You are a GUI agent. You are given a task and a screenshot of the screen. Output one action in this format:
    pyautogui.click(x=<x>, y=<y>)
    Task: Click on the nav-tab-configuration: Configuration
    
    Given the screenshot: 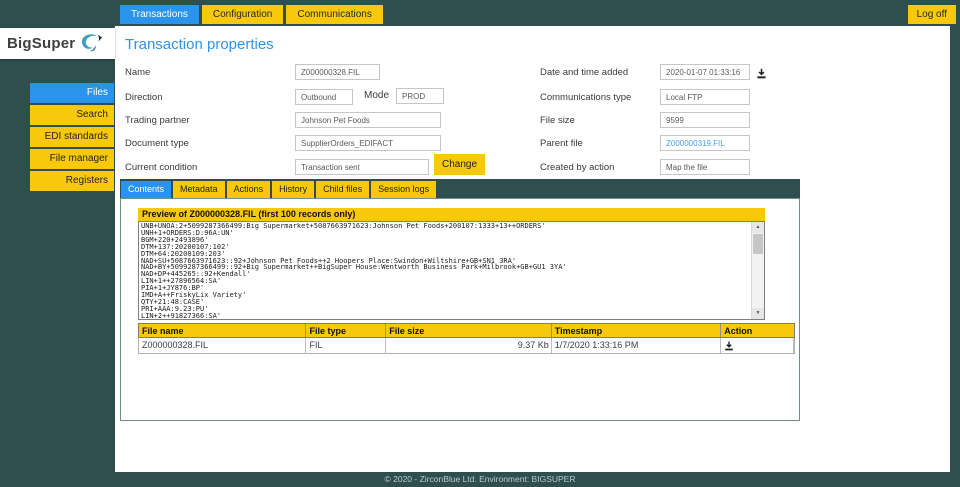 What is the action you would take?
    pyautogui.click(x=242, y=14)
    